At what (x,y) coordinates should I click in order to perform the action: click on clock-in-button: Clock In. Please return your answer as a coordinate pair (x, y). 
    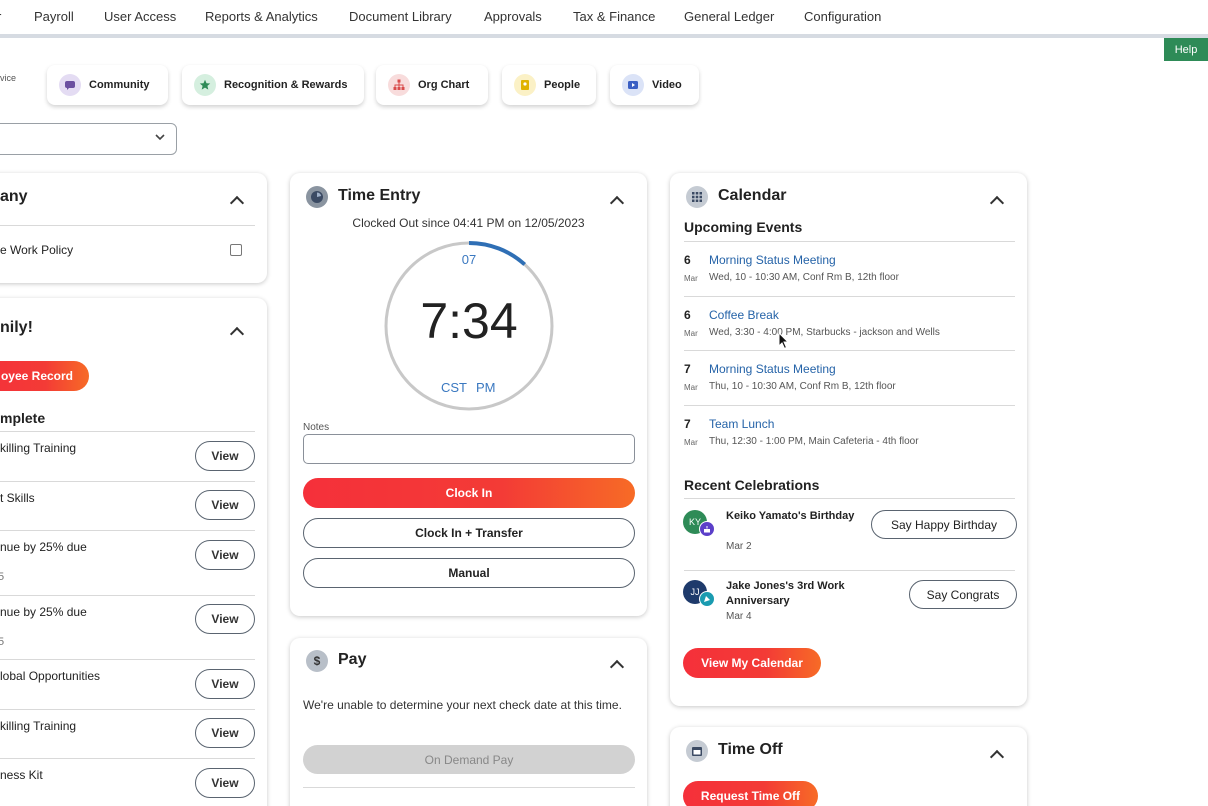
    Looking at the image, I should click on (469, 493).